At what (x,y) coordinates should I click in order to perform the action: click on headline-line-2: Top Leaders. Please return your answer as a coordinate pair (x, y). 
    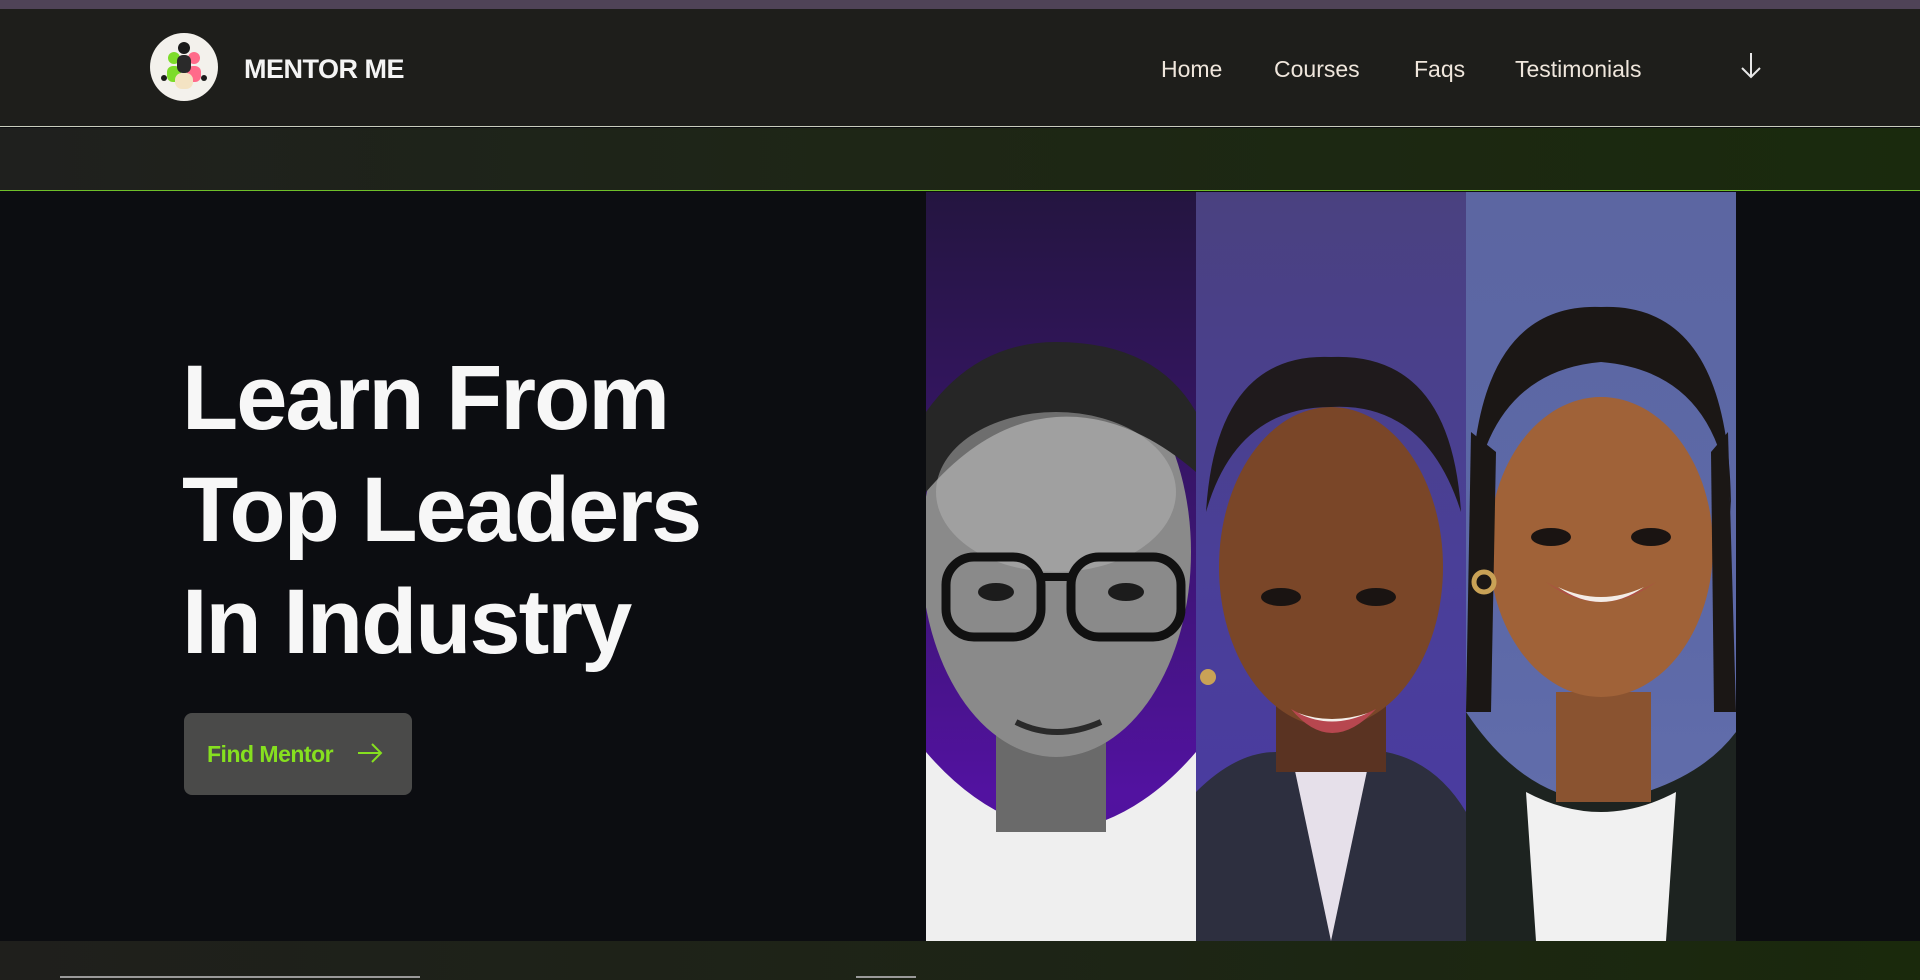
    Looking at the image, I should click on (442, 510).